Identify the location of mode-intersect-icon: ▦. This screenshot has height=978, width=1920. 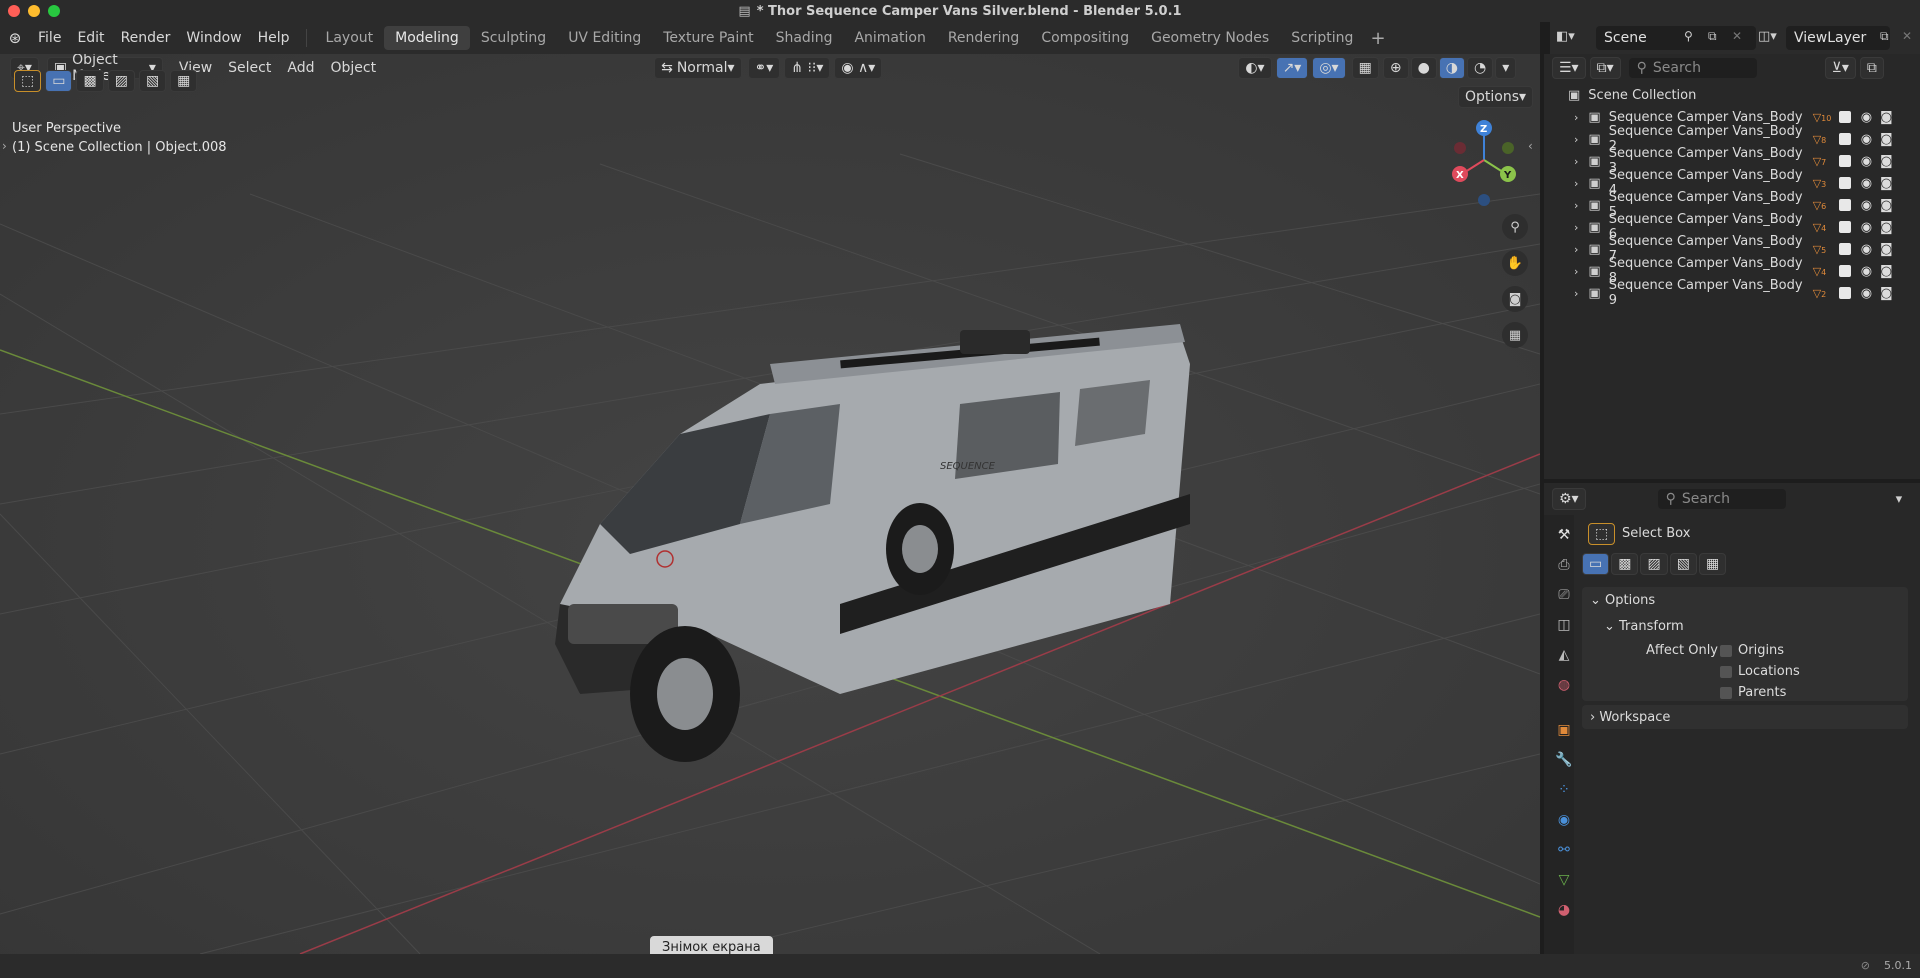
(1712, 564).